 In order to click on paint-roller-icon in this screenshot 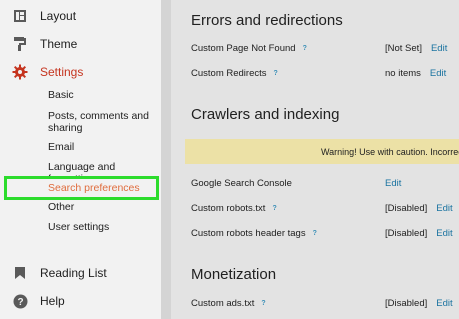, I will do `click(20, 44)`.